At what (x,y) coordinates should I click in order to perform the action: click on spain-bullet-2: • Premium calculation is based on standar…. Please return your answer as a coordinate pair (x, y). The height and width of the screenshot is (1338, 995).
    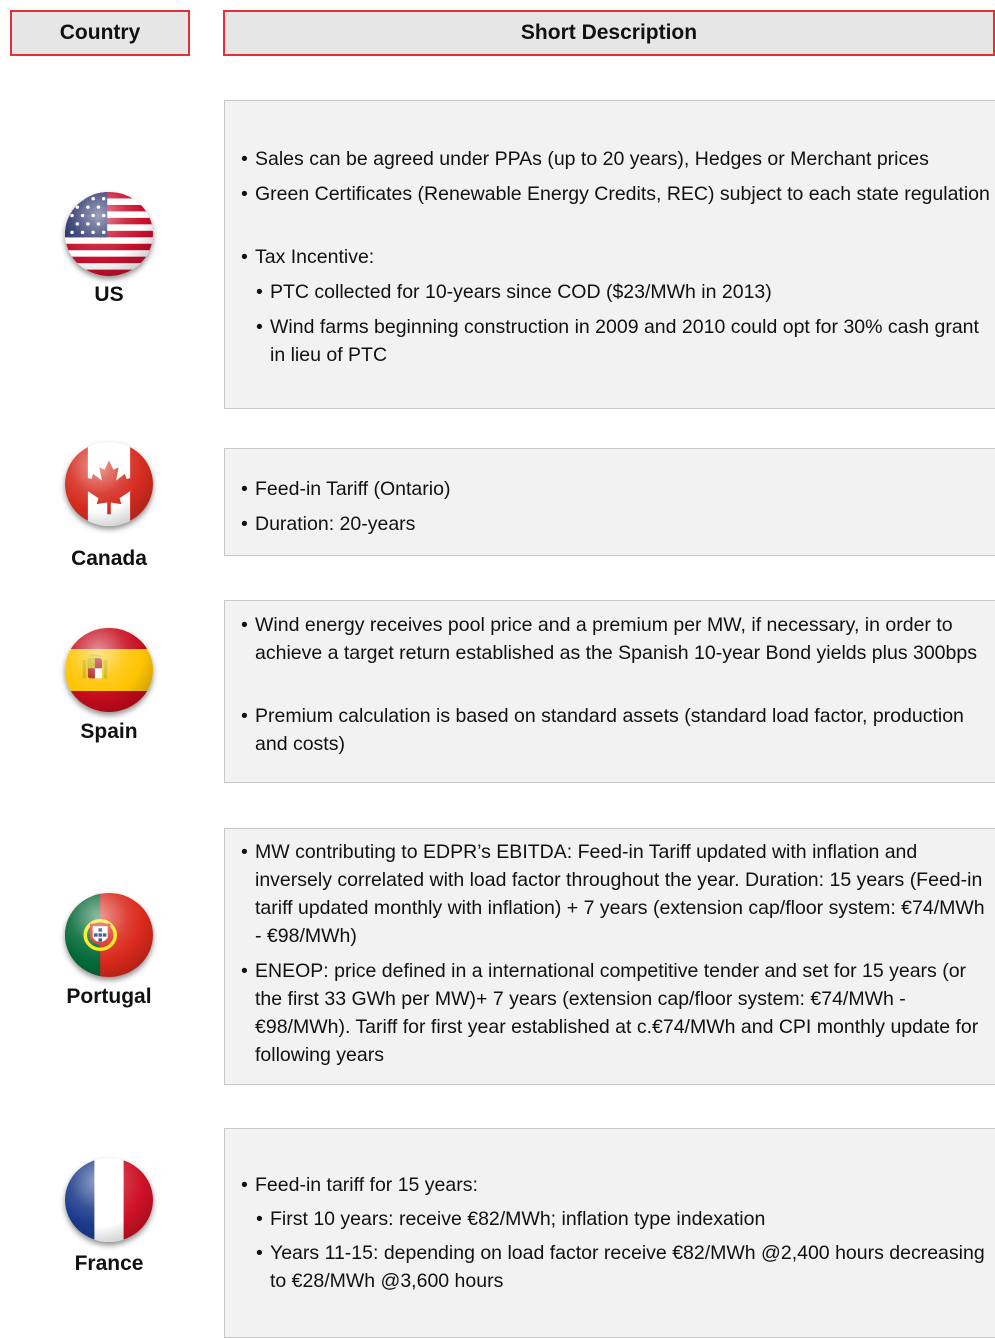
    Looking at the image, I should click on (602, 730).